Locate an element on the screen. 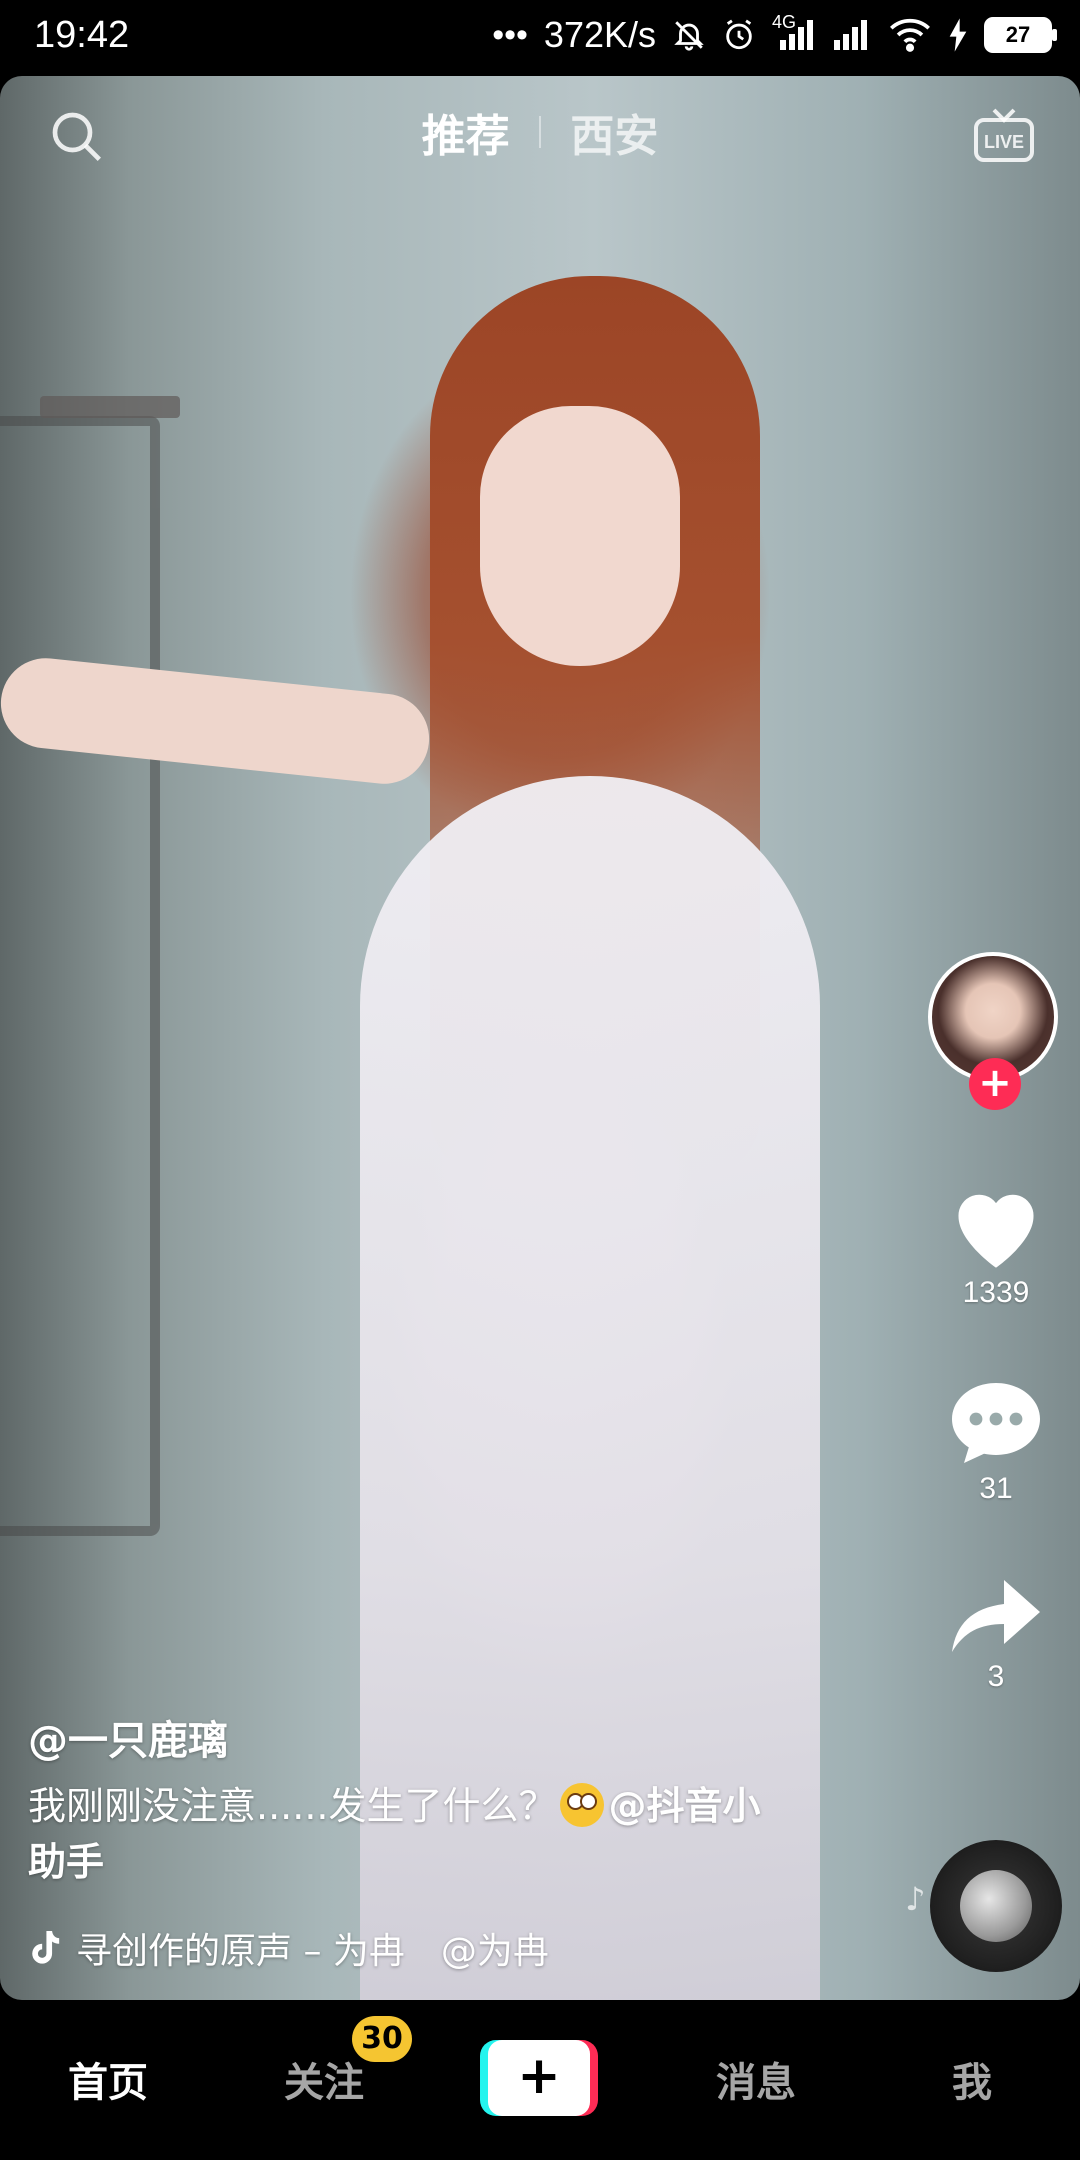 This screenshot has height=2160, width=1080. tiktok-note-icon is located at coordinates (46, 1947).